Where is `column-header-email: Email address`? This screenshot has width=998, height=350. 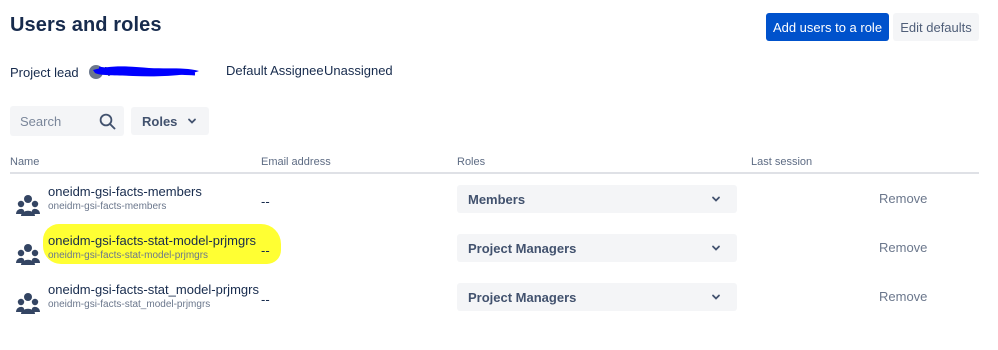 column-header-email: Email address is located at coordinates (296, 162).